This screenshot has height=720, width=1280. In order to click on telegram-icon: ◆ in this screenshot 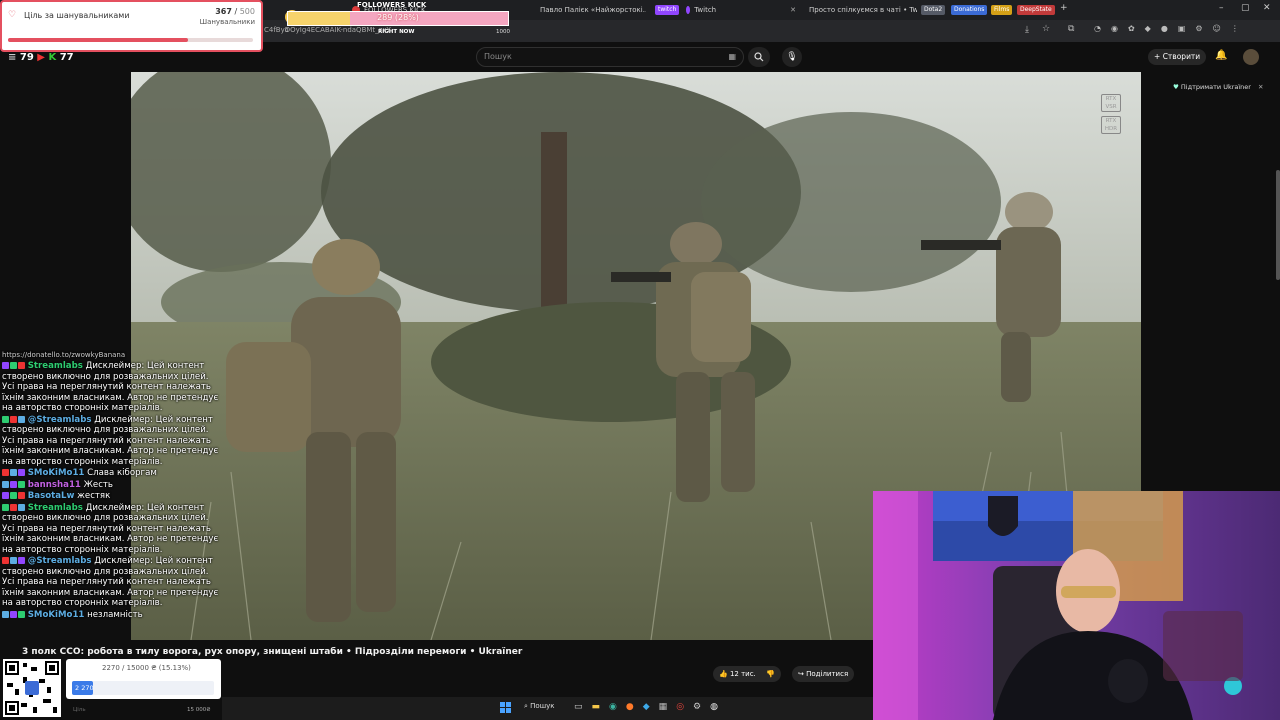, I will do `click(646, 707)`.